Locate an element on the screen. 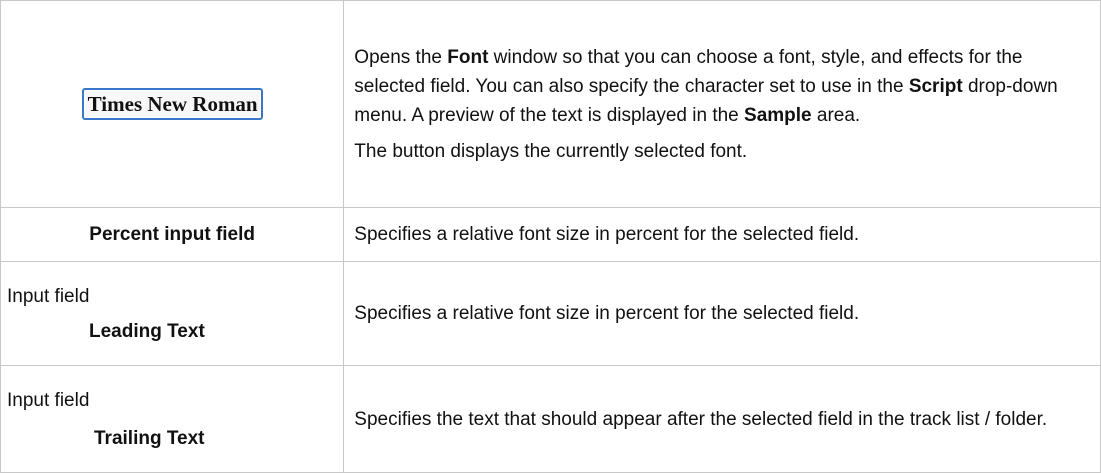 The width and height of the screenshot is (1101, 473). trailing-text-label: Trailing Text is located at coordinates (149, 438).